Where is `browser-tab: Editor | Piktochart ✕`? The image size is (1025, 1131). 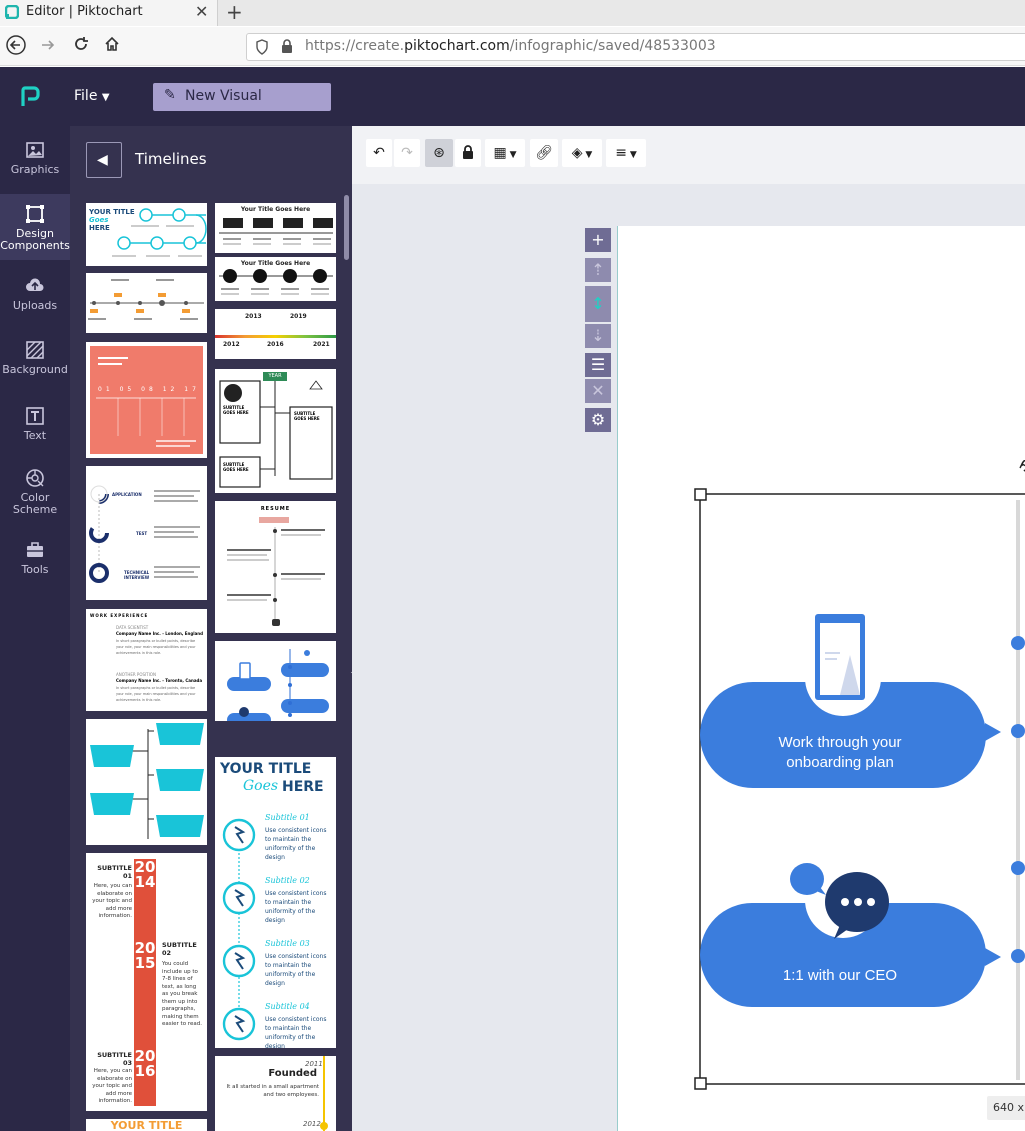
browser-tab: Editor | Piktochart ✕ is located at coordinates (109, 13).